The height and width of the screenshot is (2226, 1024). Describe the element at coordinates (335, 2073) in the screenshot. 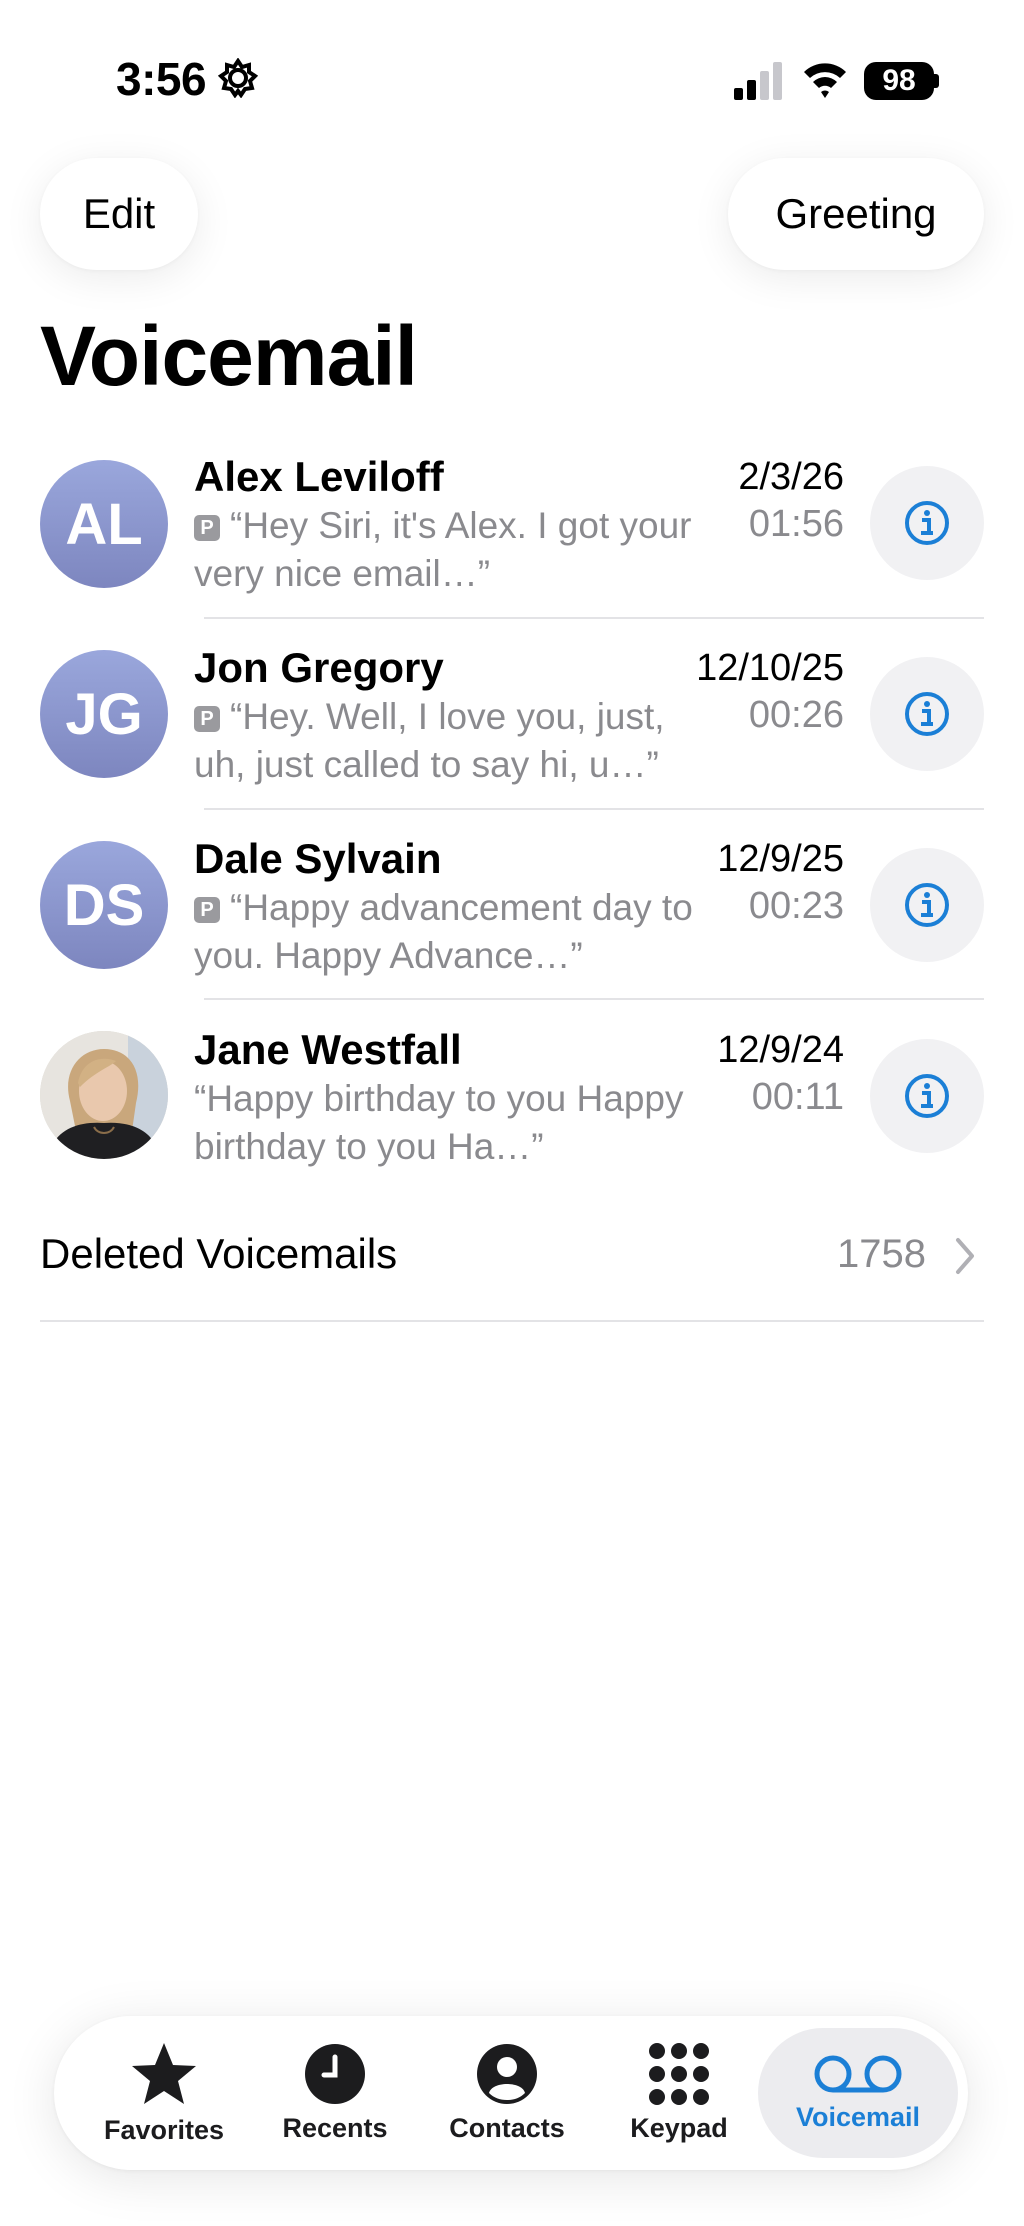

I see `clock-icon` at that location.